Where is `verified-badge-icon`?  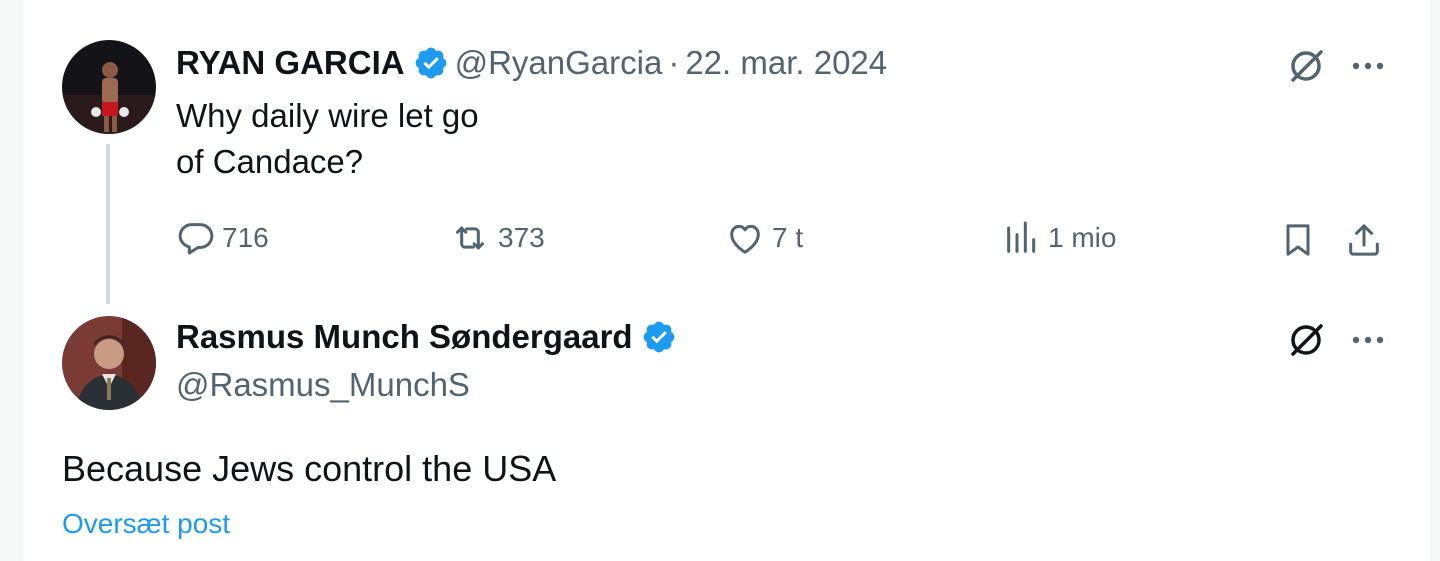 verified-badge-icon is located at coordinates (431, 63).